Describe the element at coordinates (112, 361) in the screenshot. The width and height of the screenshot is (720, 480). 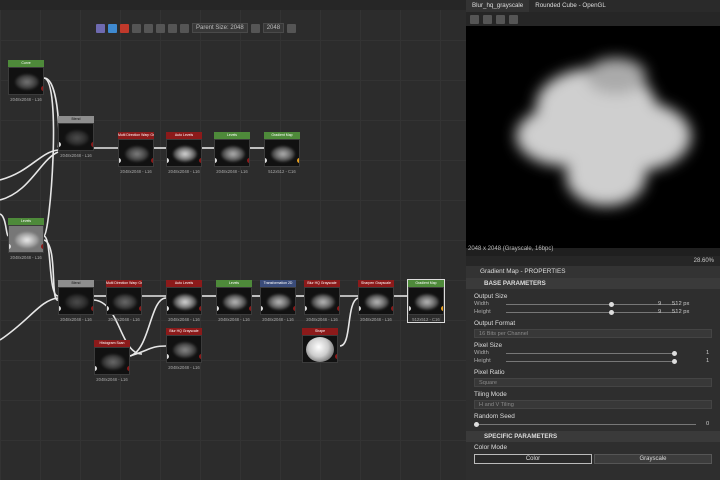
I see `node-histogram-scan: Histogram Scan 2048x2048 - L16` at that location.